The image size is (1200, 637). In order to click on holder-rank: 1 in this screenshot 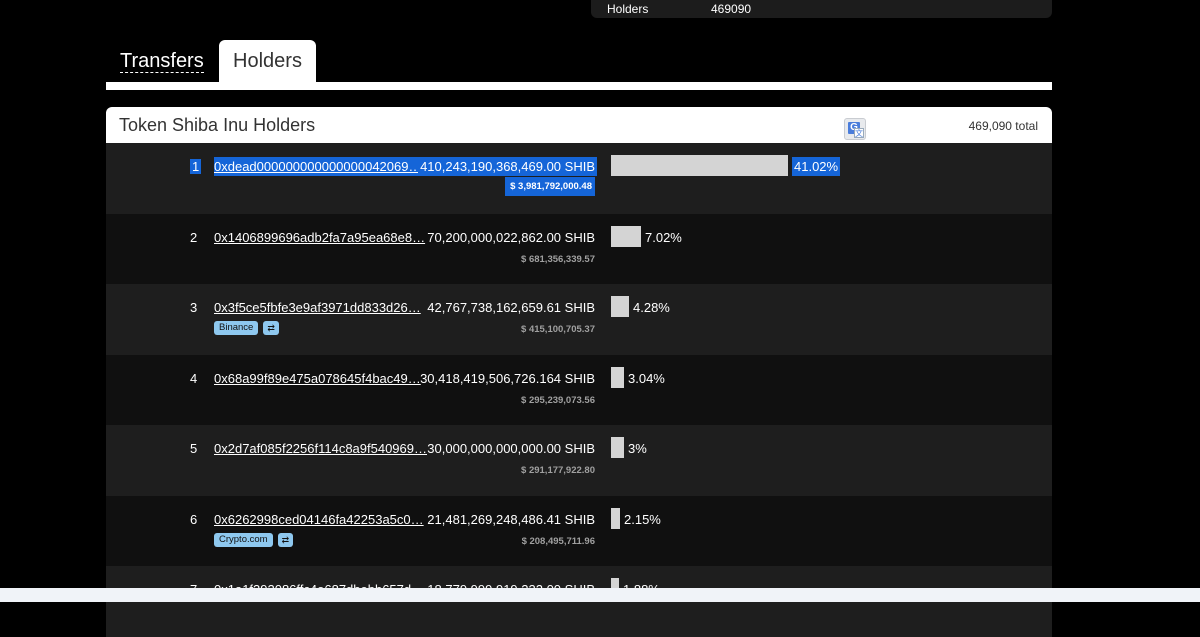, I will do `click(196, 166)`.